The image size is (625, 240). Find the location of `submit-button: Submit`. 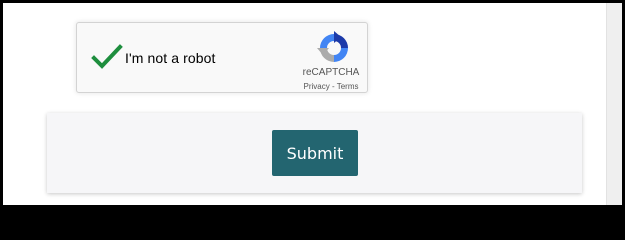

submit-button: Submit is located at coordinates (315, 153).